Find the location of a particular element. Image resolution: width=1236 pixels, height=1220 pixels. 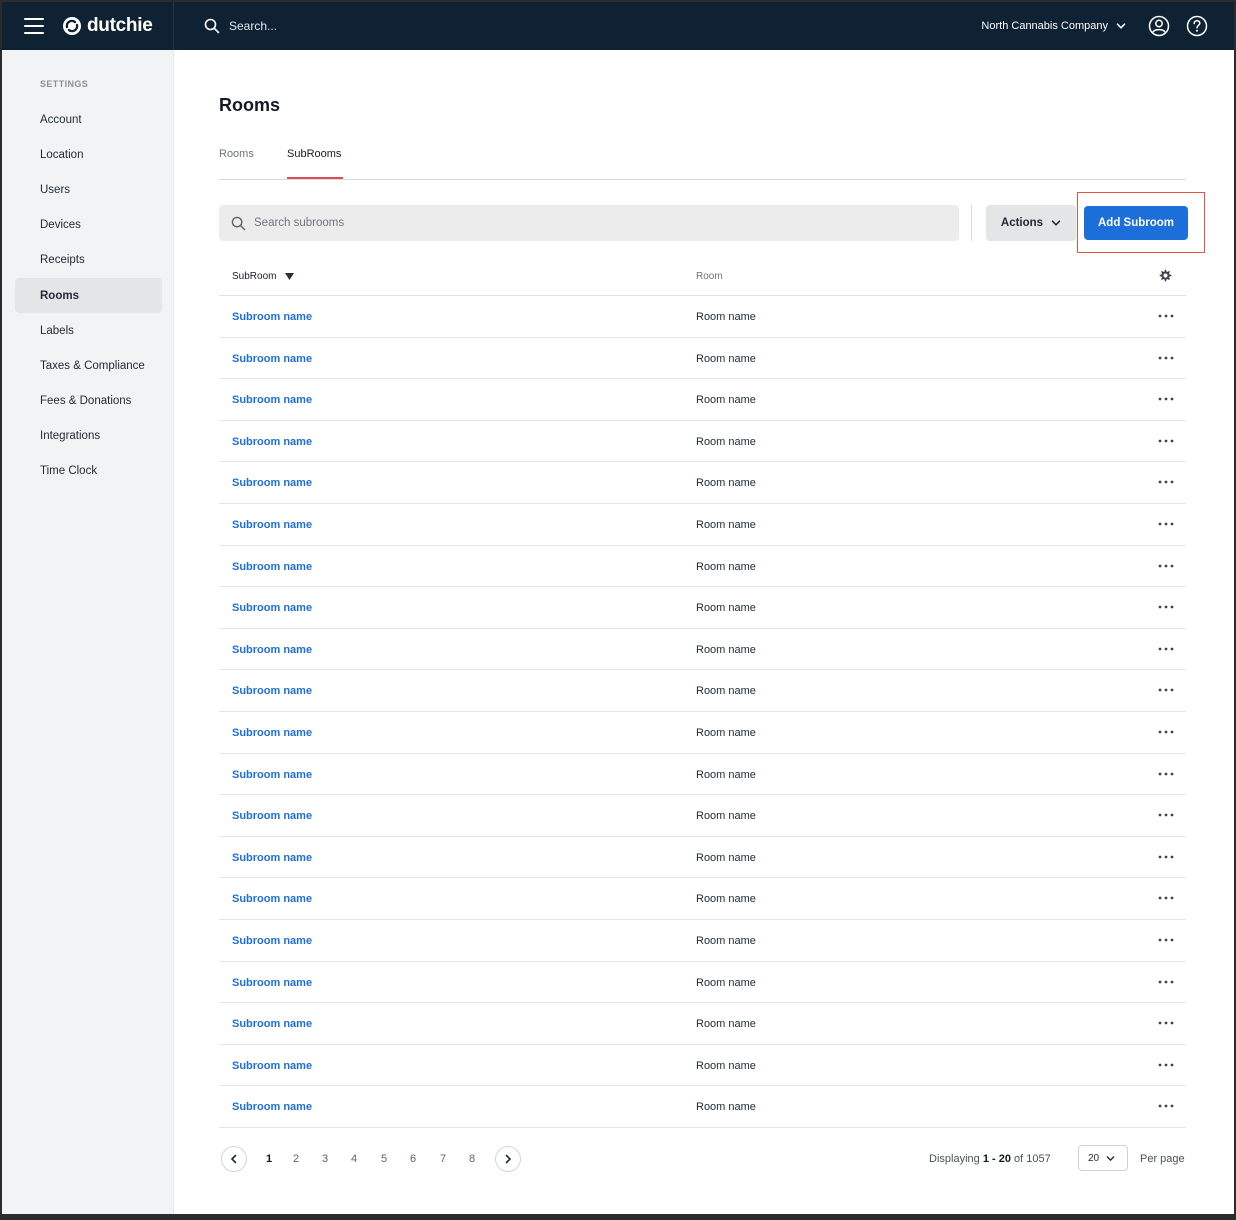

previous-page-button is located at coordinates (234, 1159).